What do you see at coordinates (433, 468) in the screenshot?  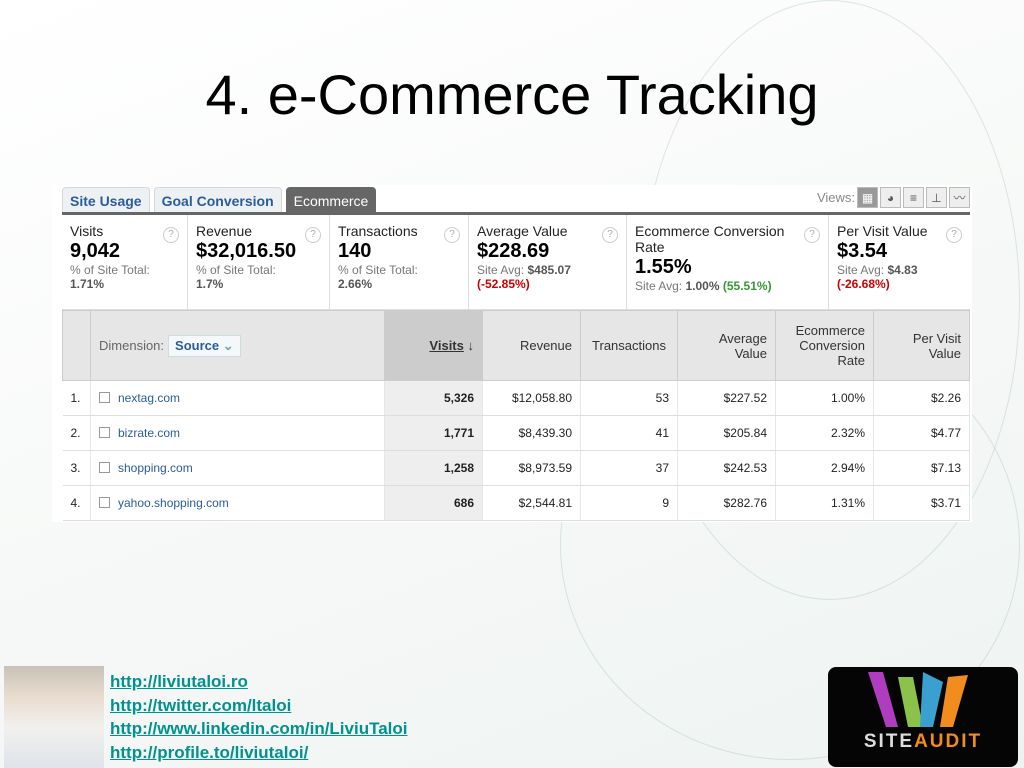 I see `cell-visits: 1,258` at bounding box center [433, 468].